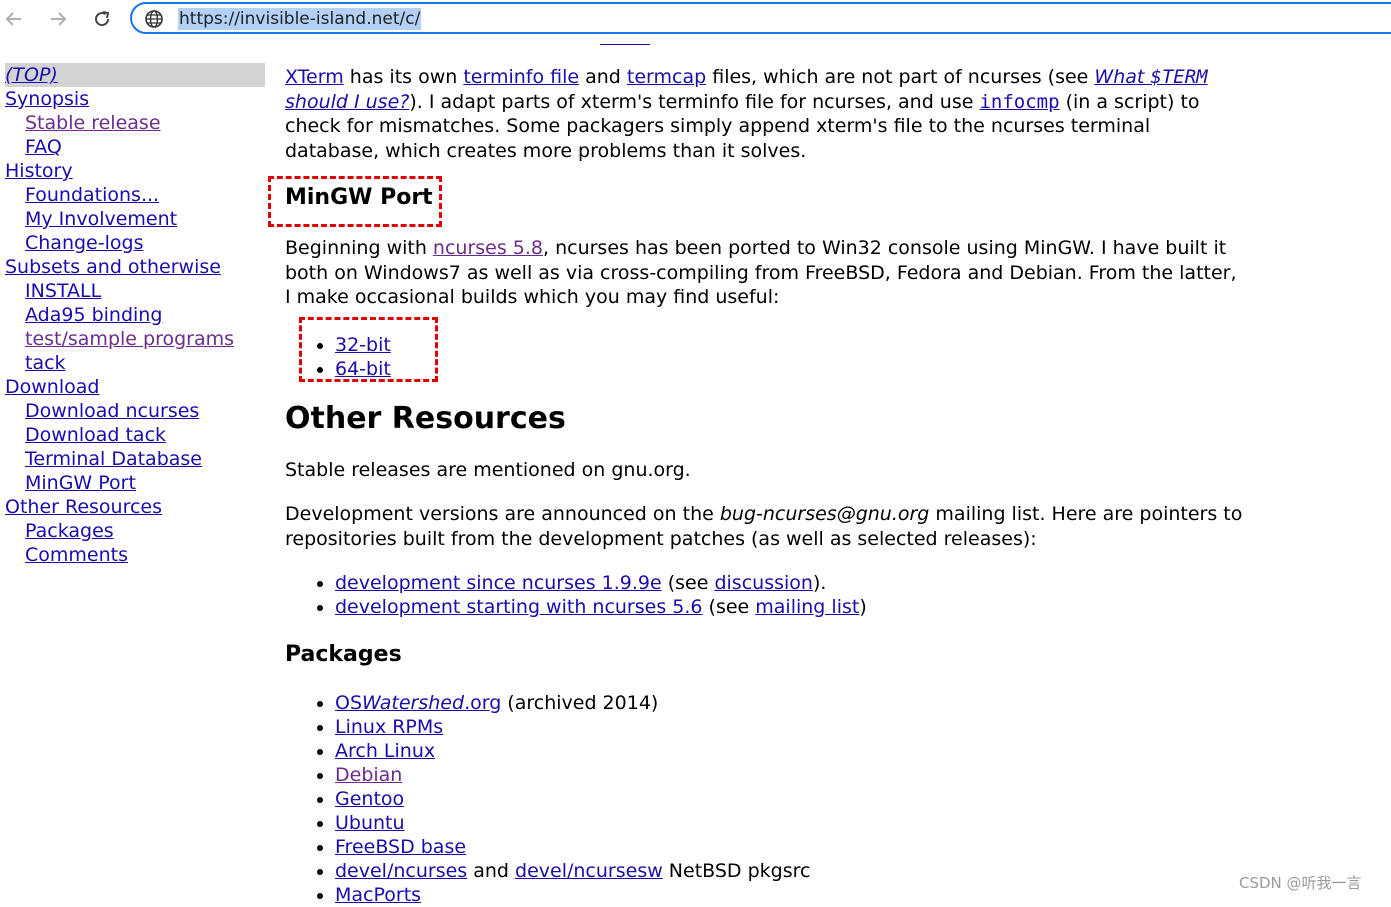  What do you see at coordinates (790, 727) in the screenshot?
I see `list-item: Linux RPMs` at bounding box center [790, 727].